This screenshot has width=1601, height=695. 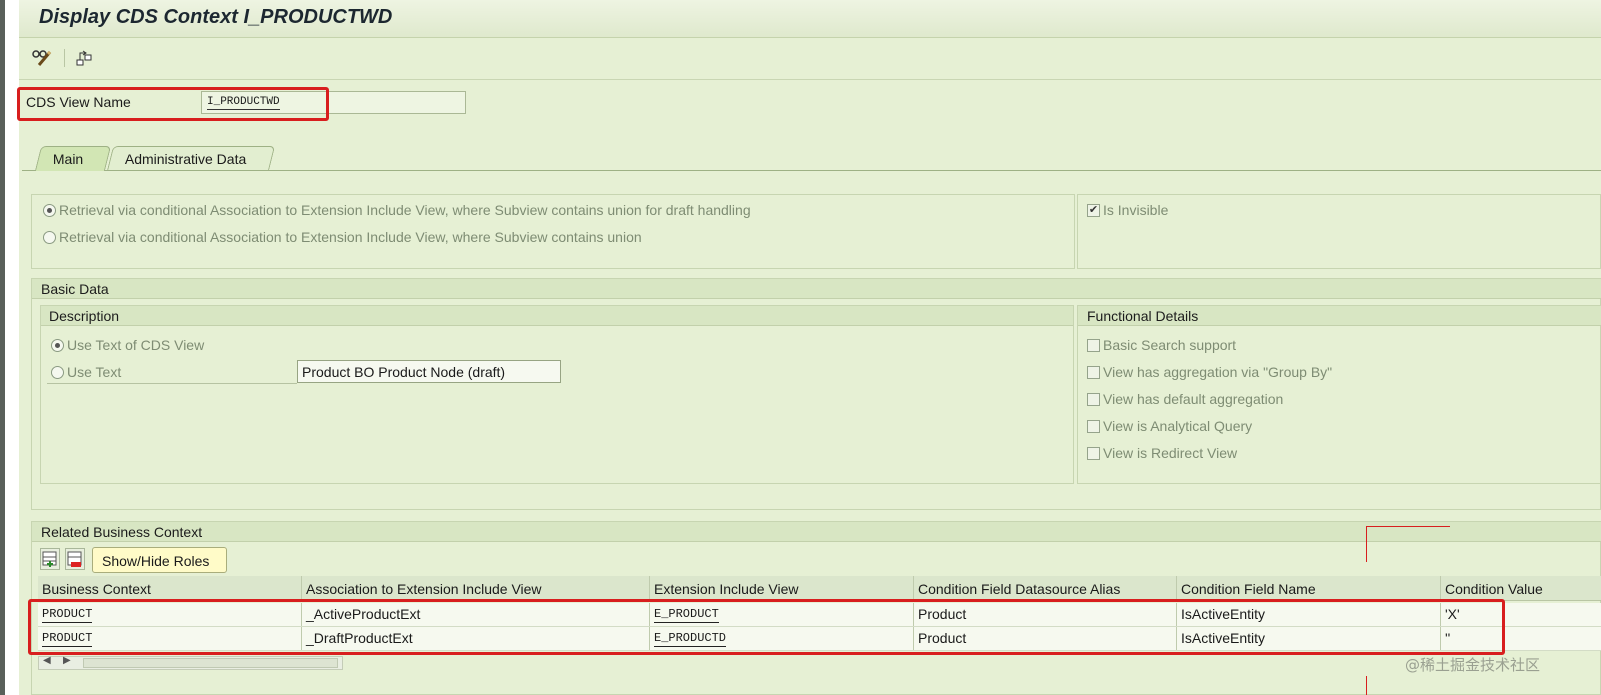 What do you see at coordinates (67, 660) in the screenshot?
I see `scroll-right-icon: ▶` at bounding box center [67, 660].